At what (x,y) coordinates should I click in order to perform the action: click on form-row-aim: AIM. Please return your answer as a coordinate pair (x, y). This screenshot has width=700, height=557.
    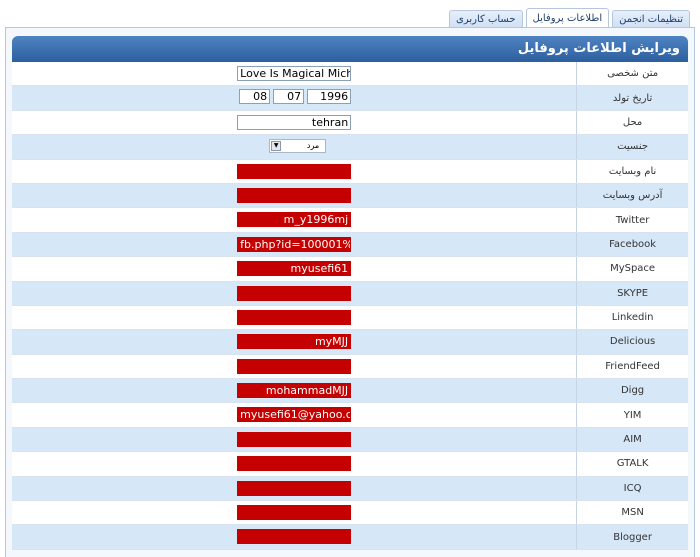
    Looking at the image, I should click on (350, 440).